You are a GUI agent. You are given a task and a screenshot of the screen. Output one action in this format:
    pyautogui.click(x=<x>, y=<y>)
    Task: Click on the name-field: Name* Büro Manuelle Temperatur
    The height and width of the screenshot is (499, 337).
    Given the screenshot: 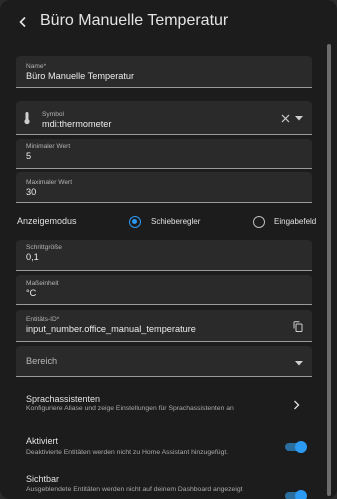 What is the action you would take?
    pyautogui.click(x=164, y=72)
    